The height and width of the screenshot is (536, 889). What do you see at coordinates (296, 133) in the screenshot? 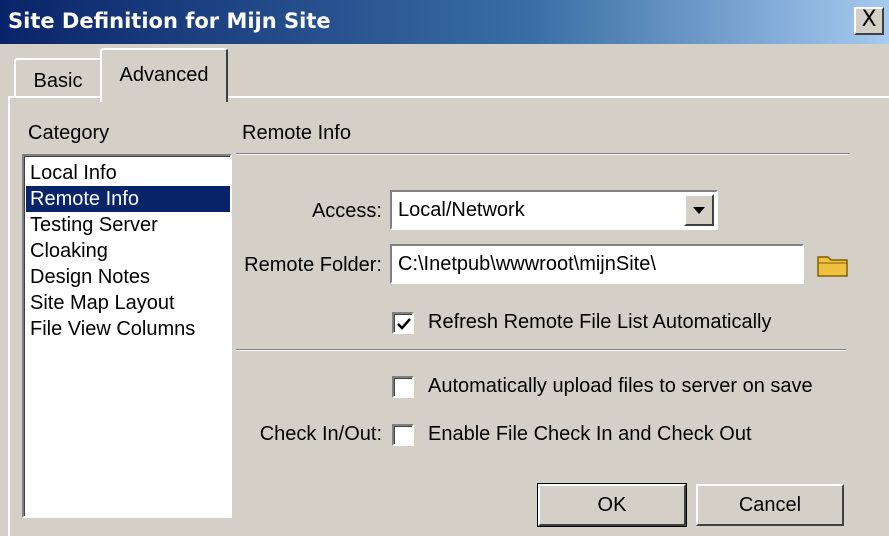
I see `section-title: Remote Info` at bounding box center [296, 133].